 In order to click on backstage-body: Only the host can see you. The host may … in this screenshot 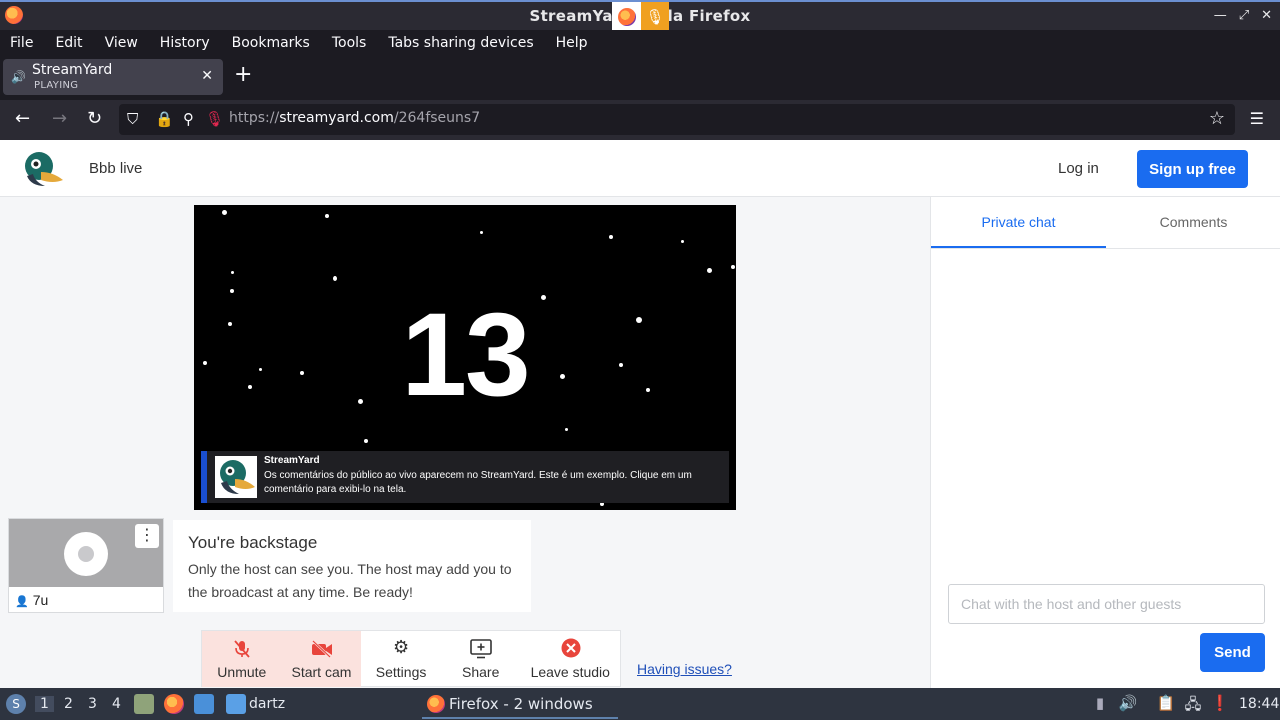, I will do `click(350, 580)`.